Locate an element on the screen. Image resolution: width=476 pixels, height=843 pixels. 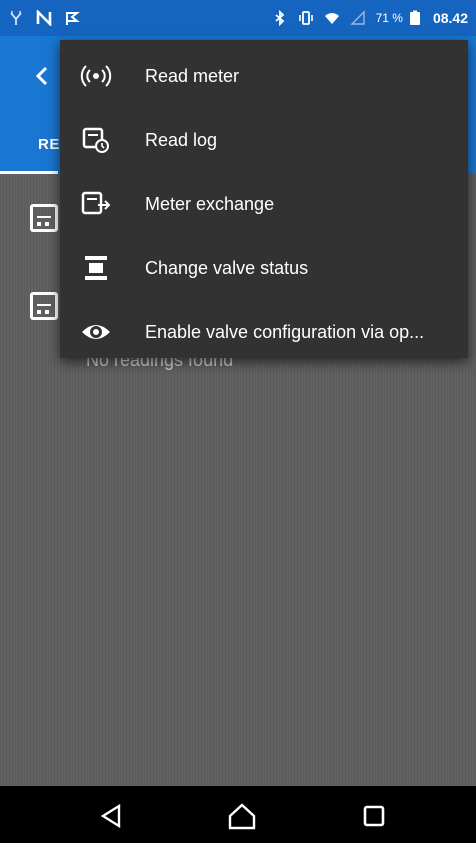
radio-waves-icon is located at coordinates (96, 76).